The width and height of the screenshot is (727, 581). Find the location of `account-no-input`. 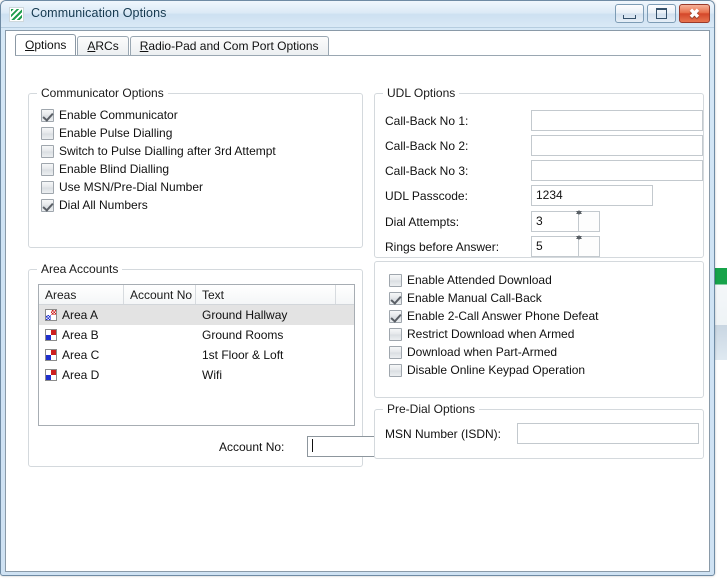

account-no-input is located at coordinates (341, 446).